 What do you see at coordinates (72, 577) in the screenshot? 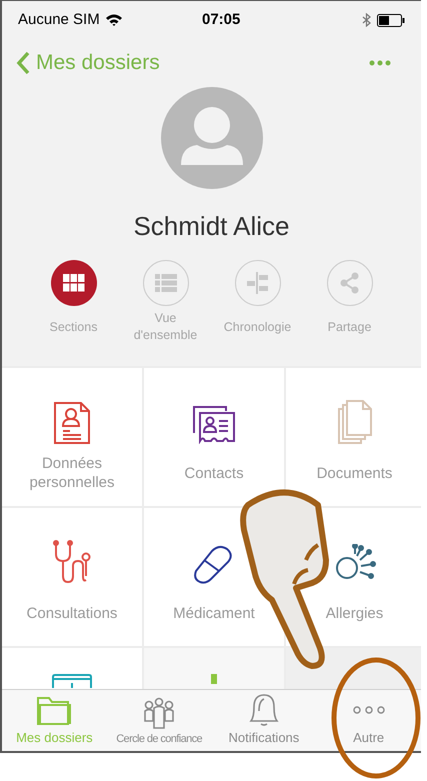
I see `section-tile: Consultations` at bounding box center [72, 577].